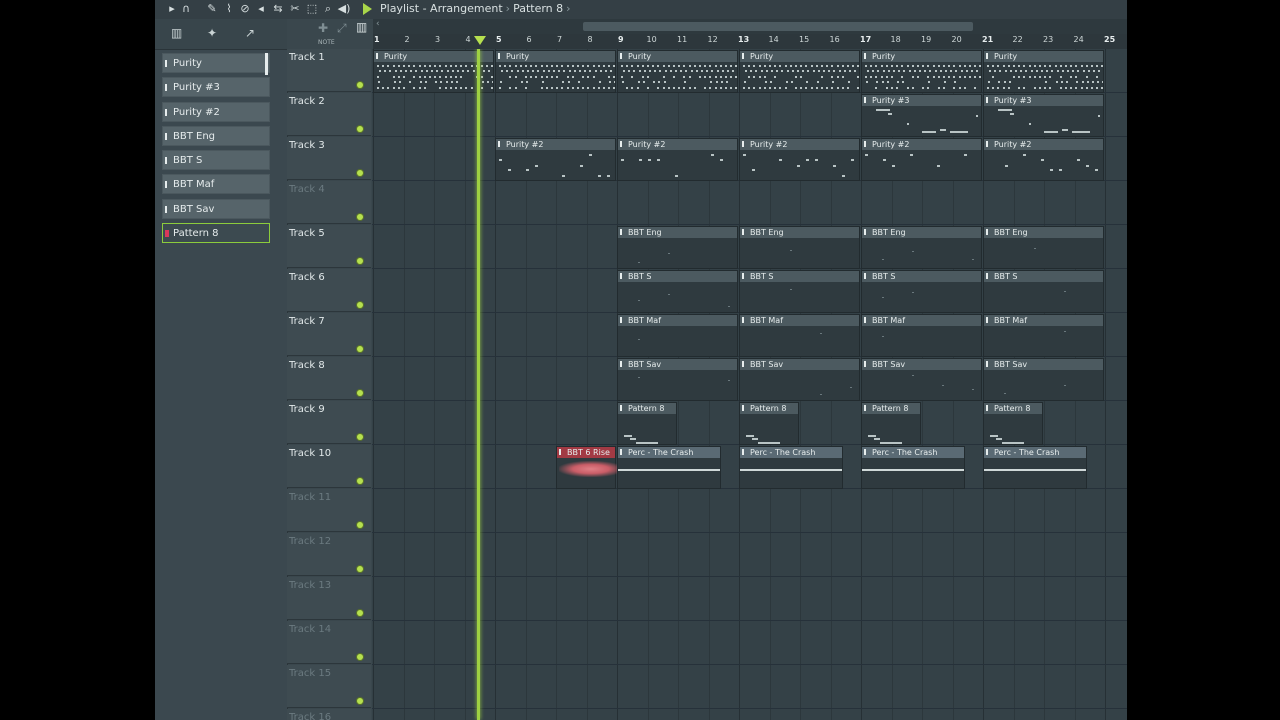  Describe the element at coordinates (480, 40) in the screenshot. I see `playhead-marker` at that location.